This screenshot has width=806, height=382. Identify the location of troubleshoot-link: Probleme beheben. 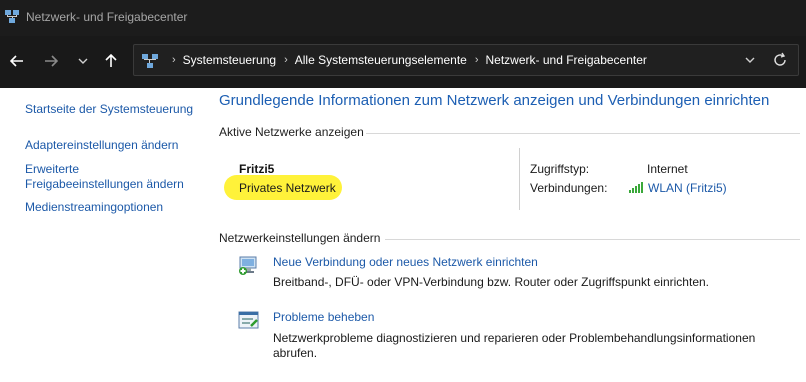
(323, 317).